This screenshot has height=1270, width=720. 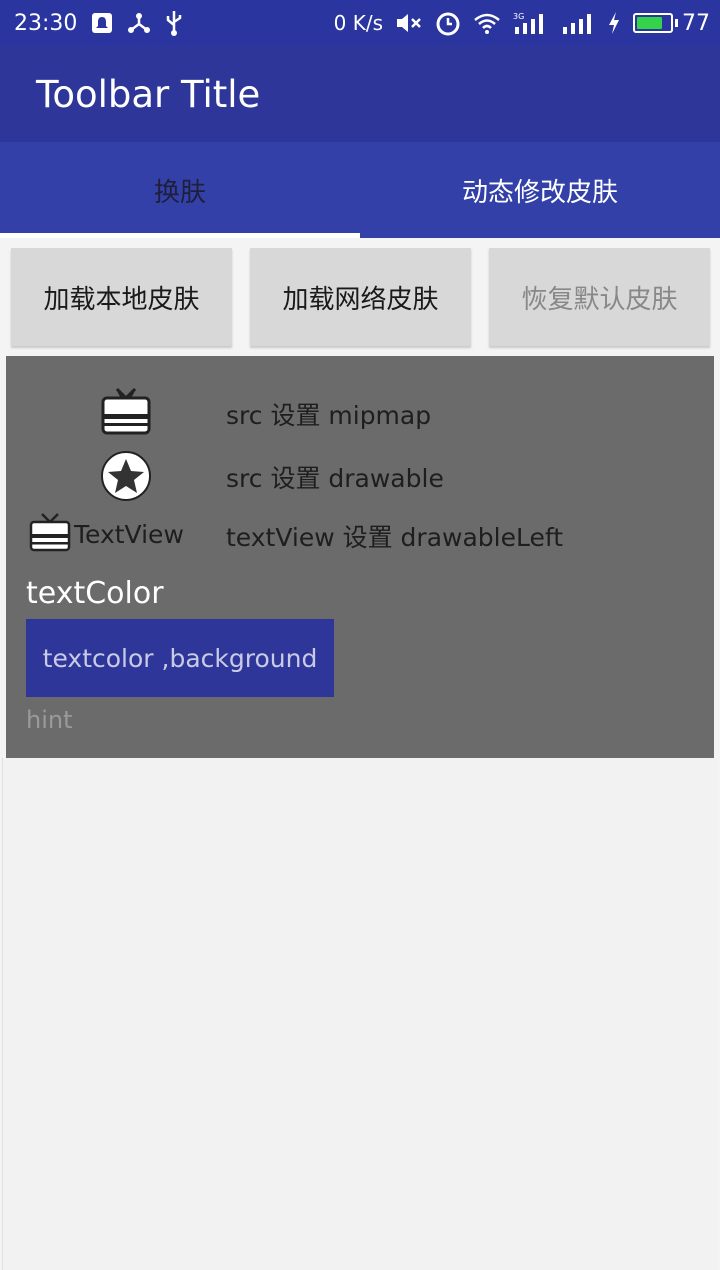 What do you see at coordinates (696, 23) in the screenshot?
I see `battery-level: 77` at bounding box center [696, 23].